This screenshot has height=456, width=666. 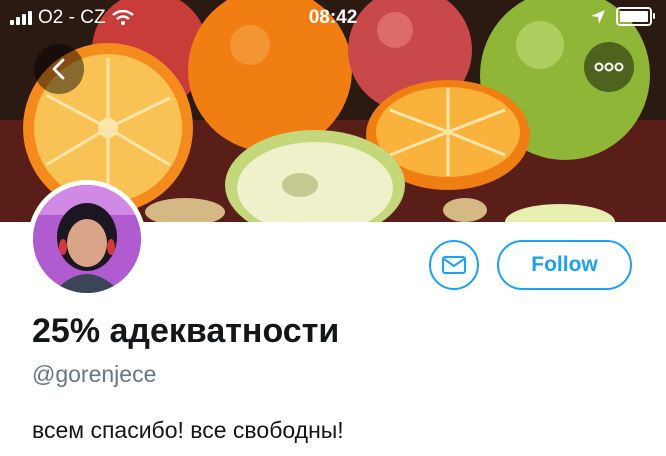 What do you see at coordinates (186, 331) in the screenshot?
I see `display-name: 25% адекватности` at bounding box center [186, 331].